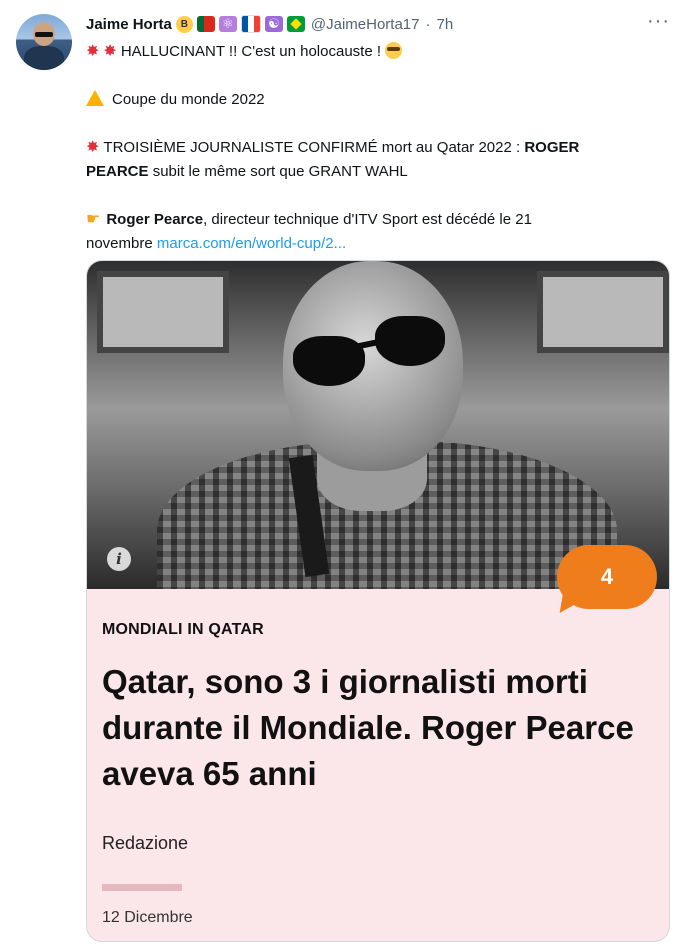  I want to click on warning-icon, so click(95, 98).